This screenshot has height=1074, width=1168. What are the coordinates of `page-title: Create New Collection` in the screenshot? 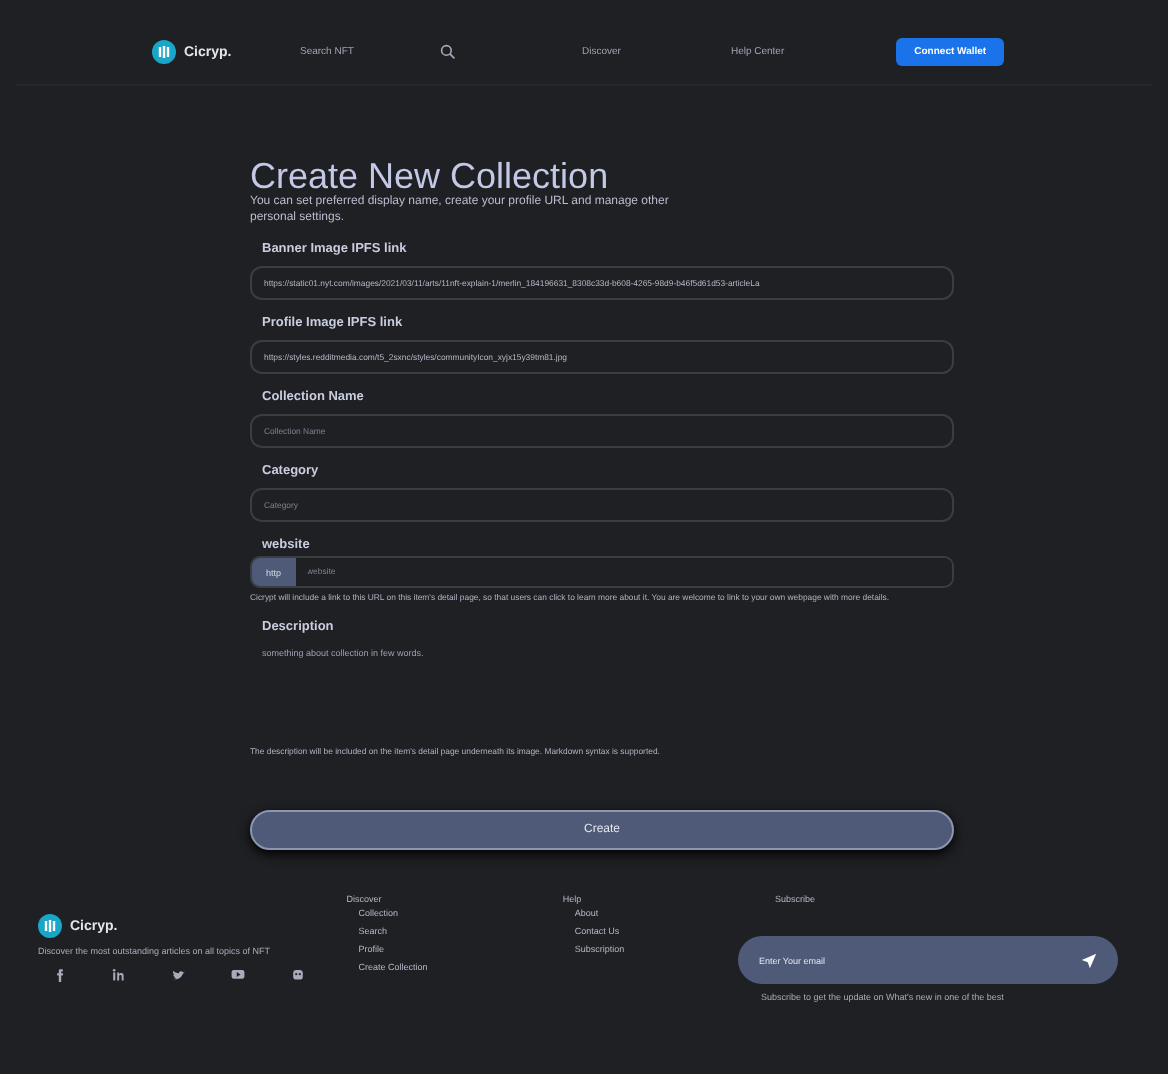 It's located at (430, 176).